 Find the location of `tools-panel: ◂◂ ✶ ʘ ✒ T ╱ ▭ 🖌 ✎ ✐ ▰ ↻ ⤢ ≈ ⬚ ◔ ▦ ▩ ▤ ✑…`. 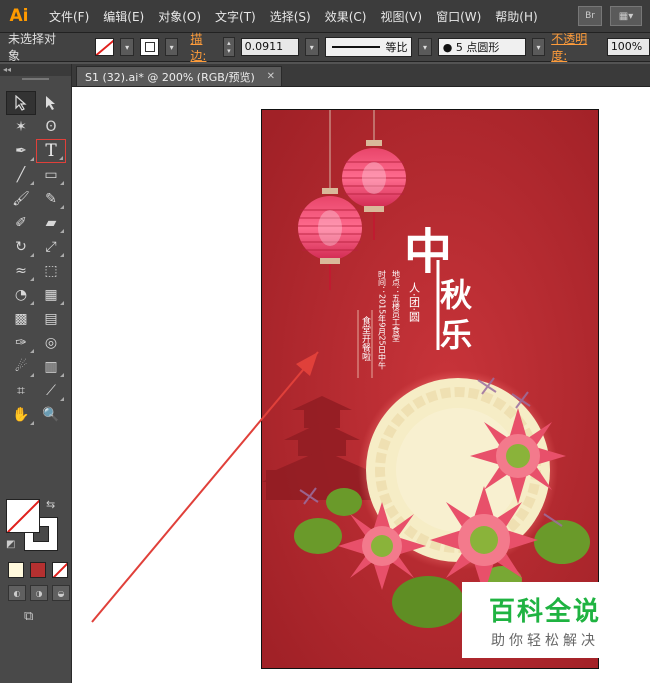

tools-panel: ◂◂ ✶ ʘ ✒ T ╱ ▭ 🖌 ✎ ✐ ▰ ↻ ⤢ ≈ ⬚ ◔ ▦ ▩ ▤ ✑… is located at coordinates (36, 373).